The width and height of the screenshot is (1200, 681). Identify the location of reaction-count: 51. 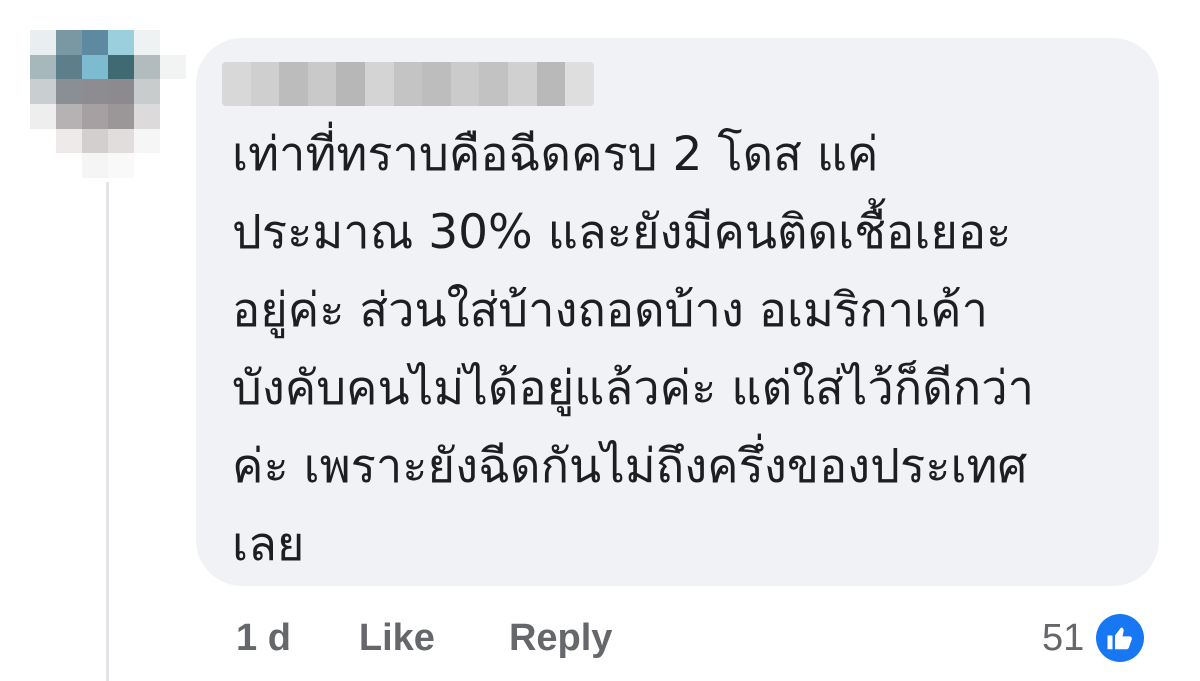
(1063, 637).